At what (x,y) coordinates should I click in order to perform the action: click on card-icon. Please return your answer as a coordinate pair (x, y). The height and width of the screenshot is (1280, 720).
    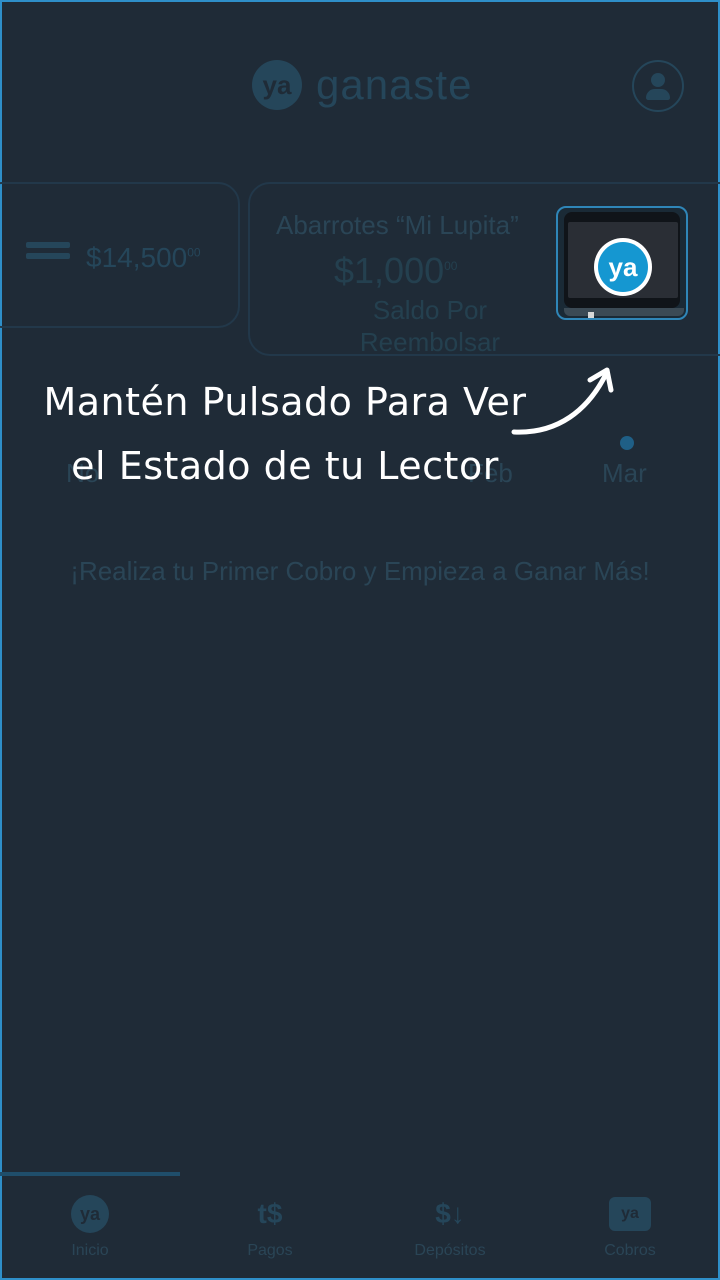
    Looking at the image, I should click on (48, 256).